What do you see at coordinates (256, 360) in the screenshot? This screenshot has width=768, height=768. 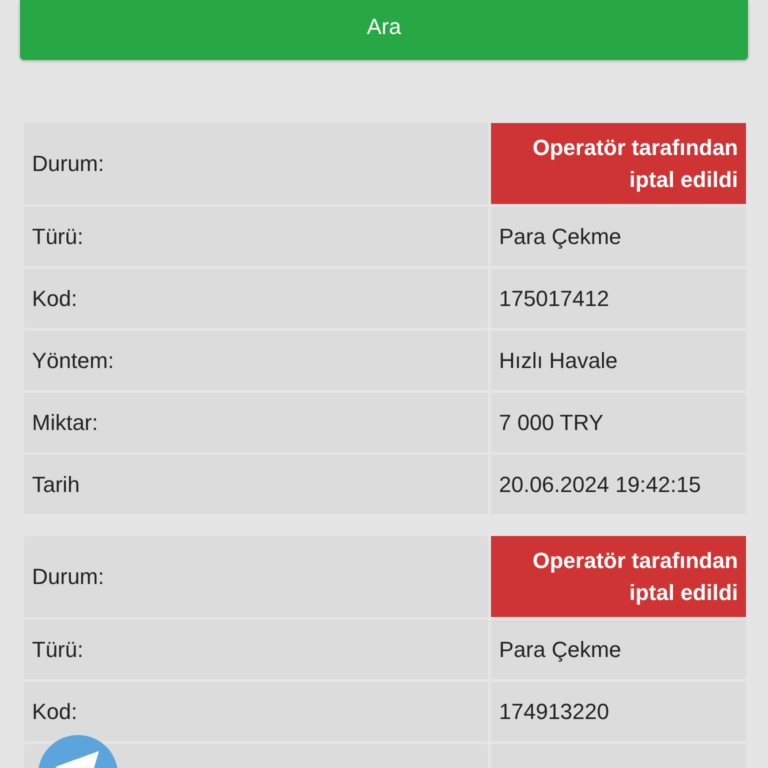 I see `label-cell: Yöntem:` at bounding box center [256, 360].